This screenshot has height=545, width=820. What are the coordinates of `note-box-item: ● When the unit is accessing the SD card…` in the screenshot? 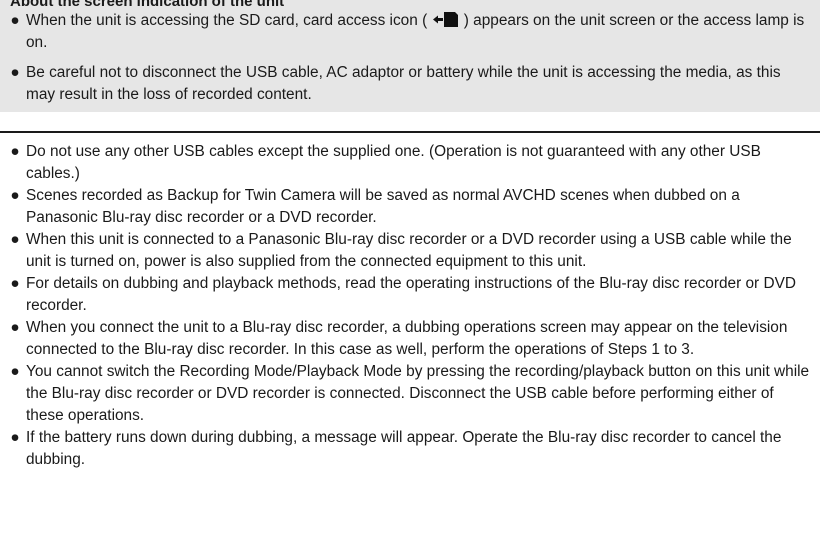 It's located at (410, 32).